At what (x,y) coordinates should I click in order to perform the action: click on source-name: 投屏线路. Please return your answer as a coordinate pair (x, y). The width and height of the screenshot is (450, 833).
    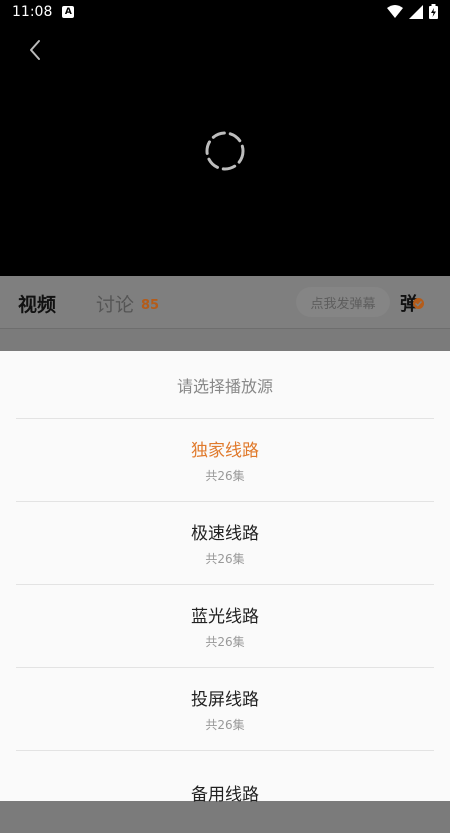
    Looking at the image, I should click on (225, 700).